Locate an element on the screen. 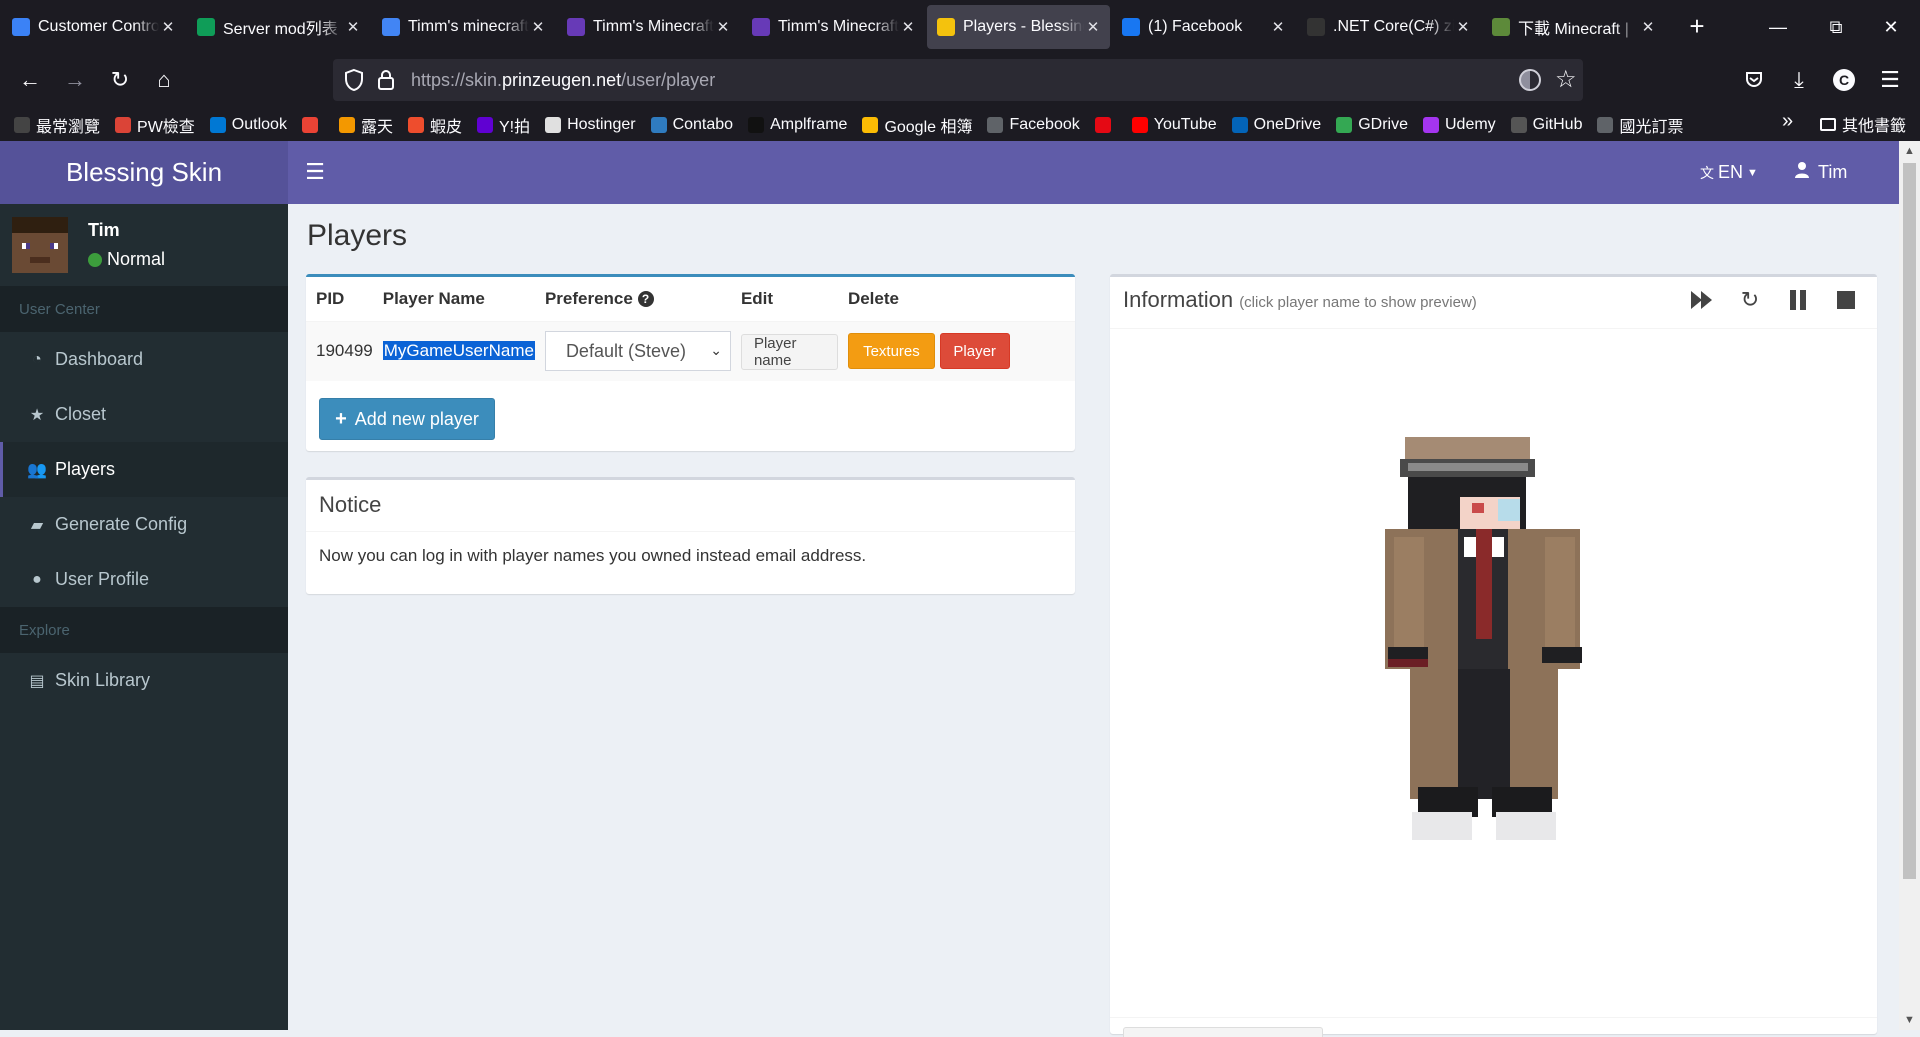 This screenshot has height=1037, width=1920. fast-forward-icon is located at coordinates (1702, 300).